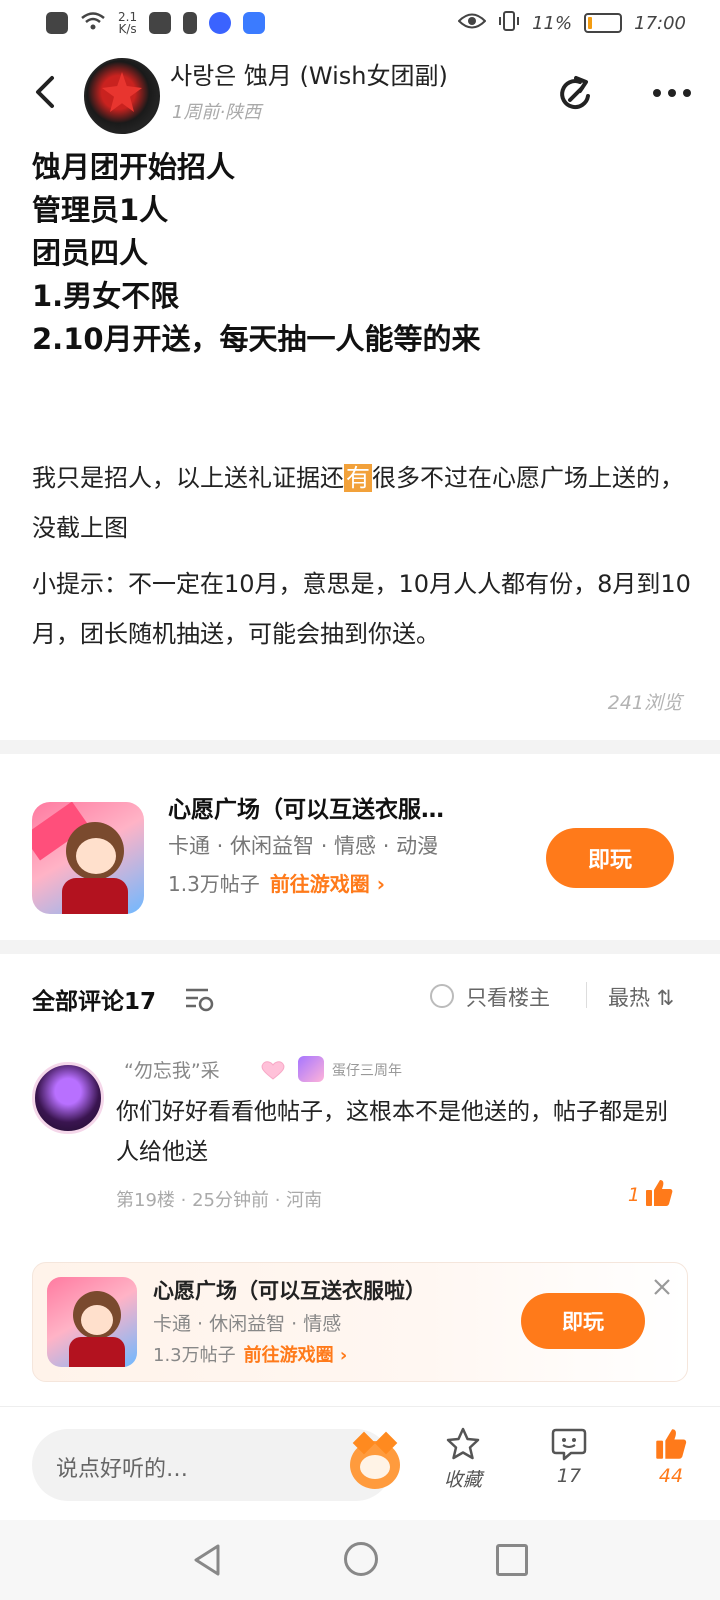 The width and height of the screenshot is (720, 1600). What do you see at coordinates (360, 23) in the screenshot?
I see `status-bar: 2.1 K/s 11% 17:00` at bounding box center [360, 23].